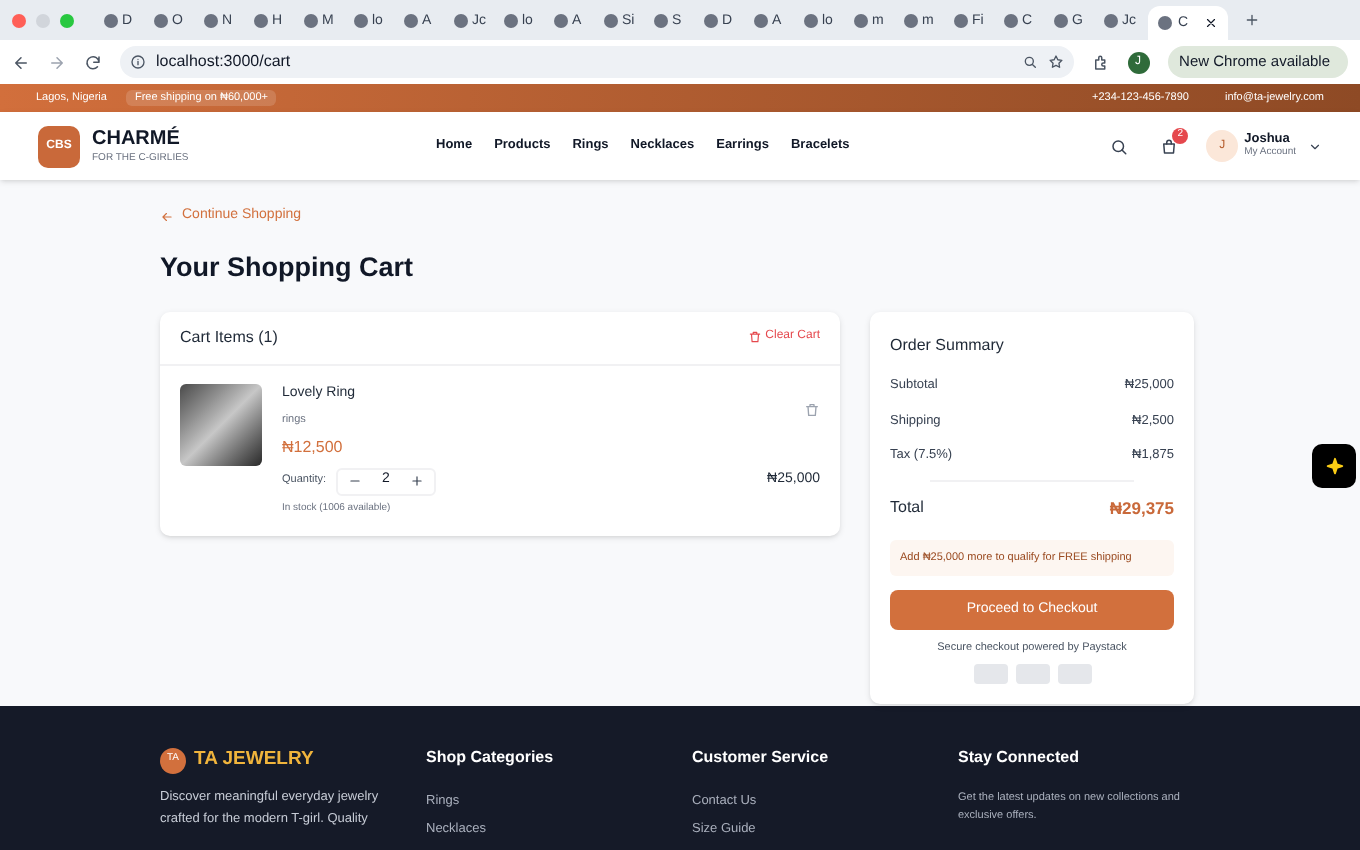  What do you see at coordinates (761, 758) in the screenshot?
I see `footer-heading: Customer Service` at bounding box center [761, 758].